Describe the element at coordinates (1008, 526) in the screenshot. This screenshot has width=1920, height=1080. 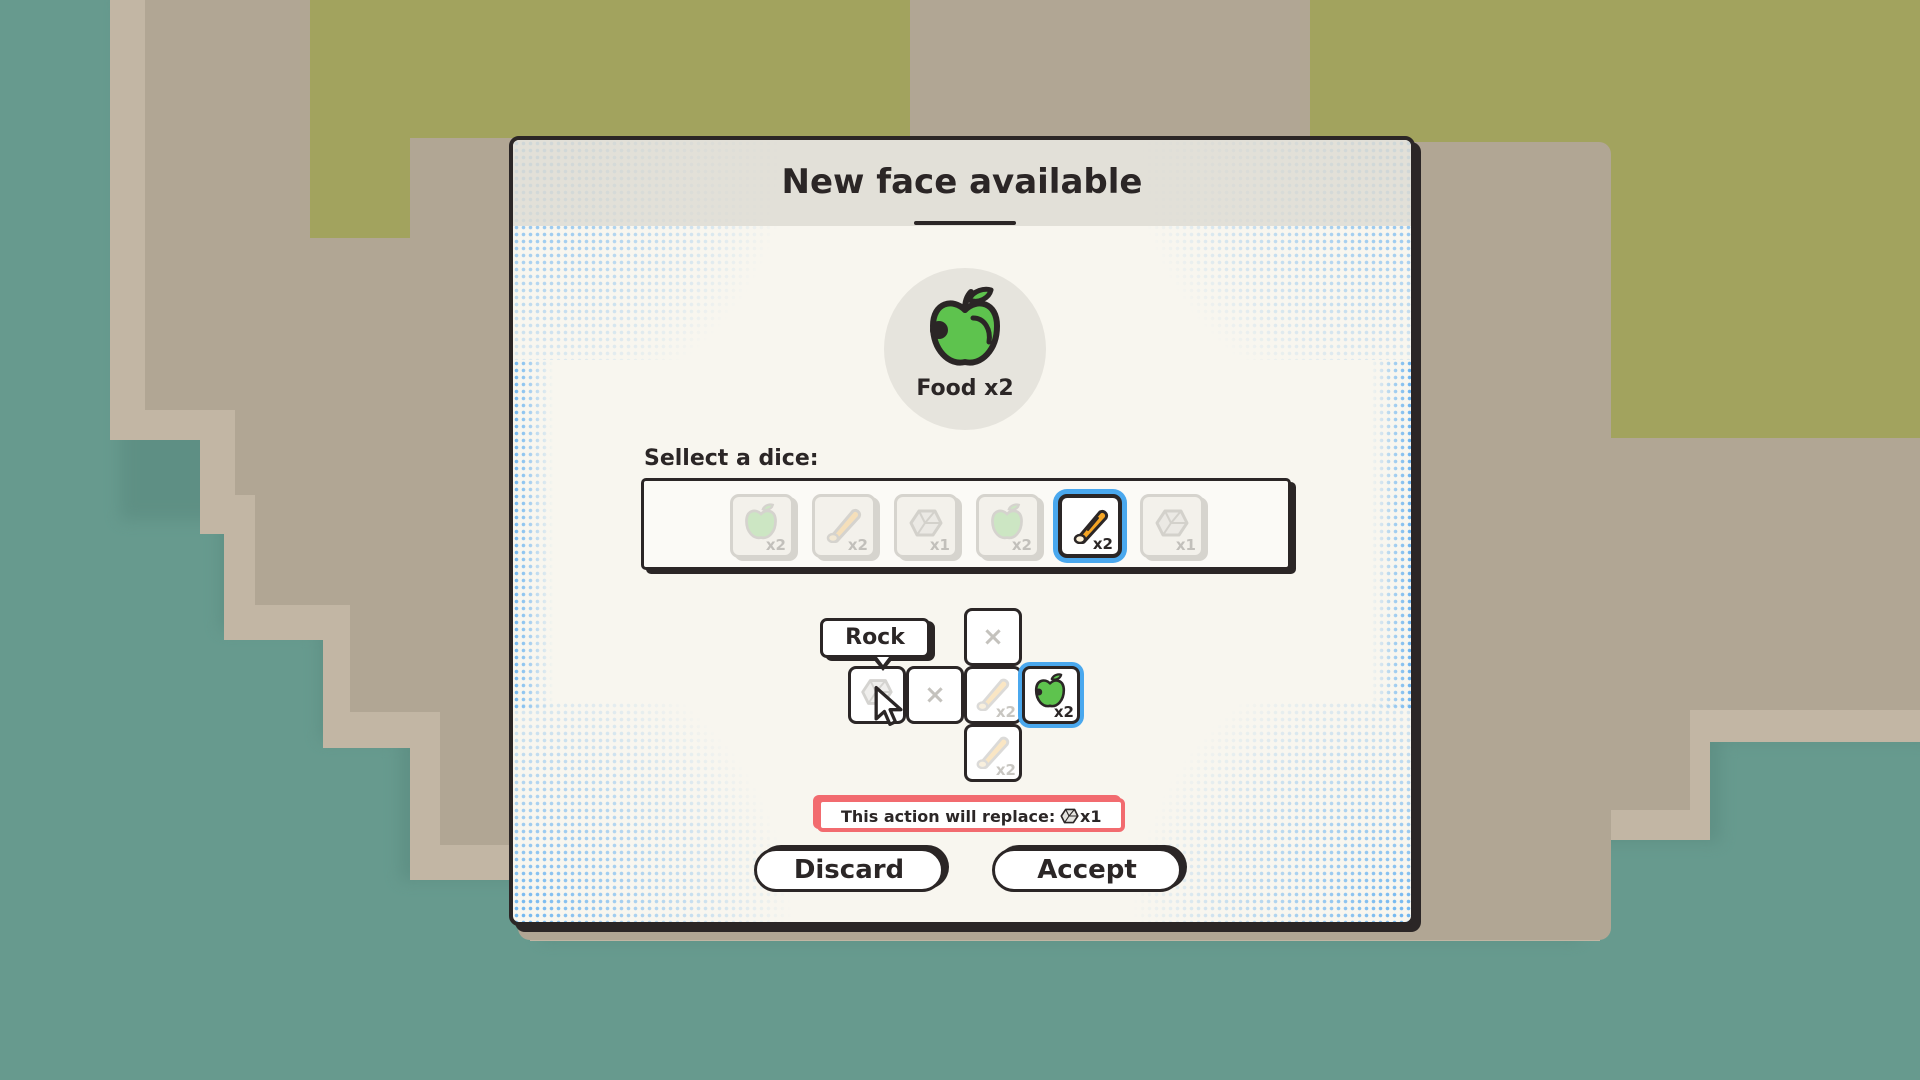
I see `dice-option-4: x2` at that location.